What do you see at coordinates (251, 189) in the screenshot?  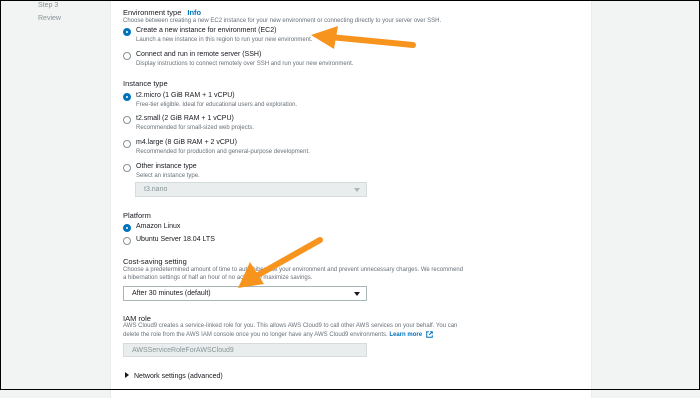 I see `other-instance-select: t3.nano` at bounding box center [251, 189].